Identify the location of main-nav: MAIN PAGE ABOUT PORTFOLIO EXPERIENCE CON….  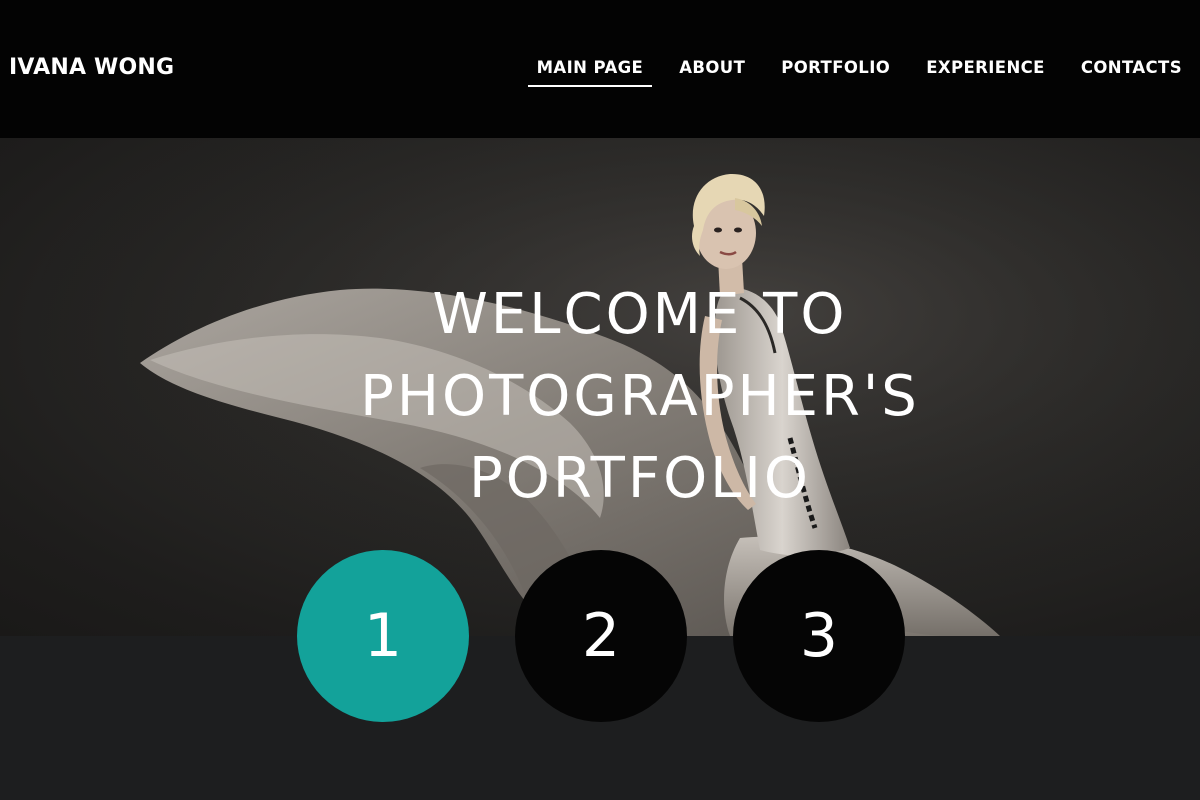
(850, 72).